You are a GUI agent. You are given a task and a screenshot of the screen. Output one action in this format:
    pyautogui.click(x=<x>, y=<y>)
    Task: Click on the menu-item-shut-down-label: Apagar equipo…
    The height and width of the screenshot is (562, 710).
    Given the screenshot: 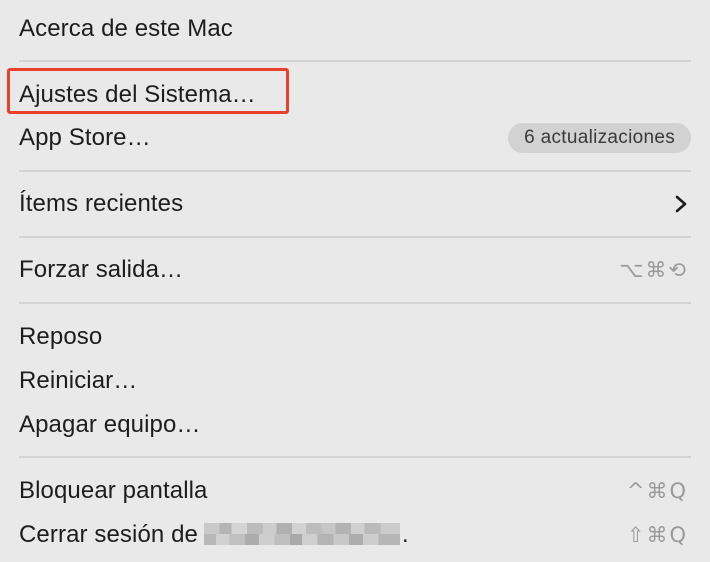 What is the action you would take?
    pyautogui.click(x=110, y=424)
    